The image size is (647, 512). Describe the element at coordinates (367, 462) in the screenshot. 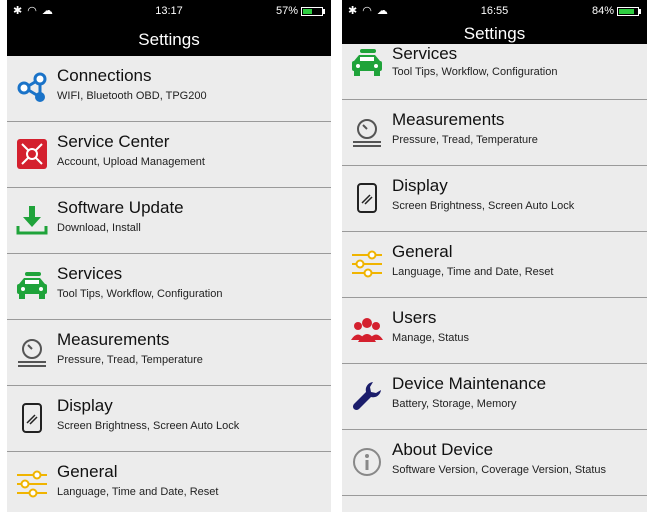

I see `info-icon` at that location.